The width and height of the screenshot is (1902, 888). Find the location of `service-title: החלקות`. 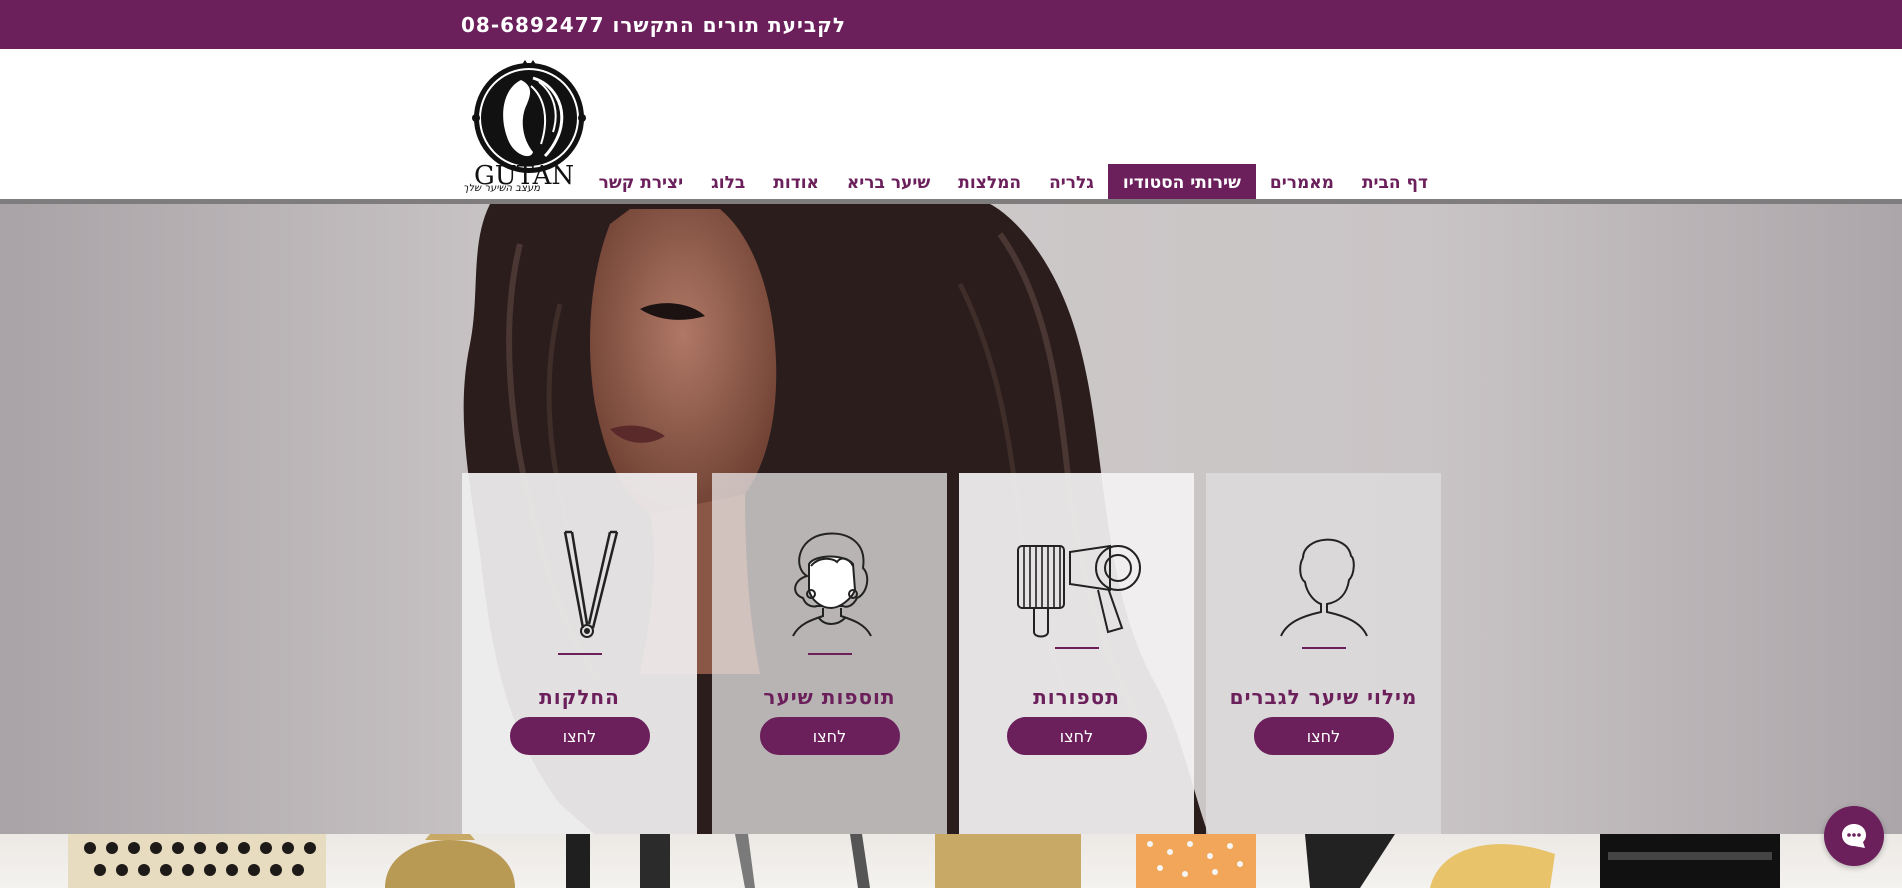

service-title: החלקות is located at coordinates (579, 697).